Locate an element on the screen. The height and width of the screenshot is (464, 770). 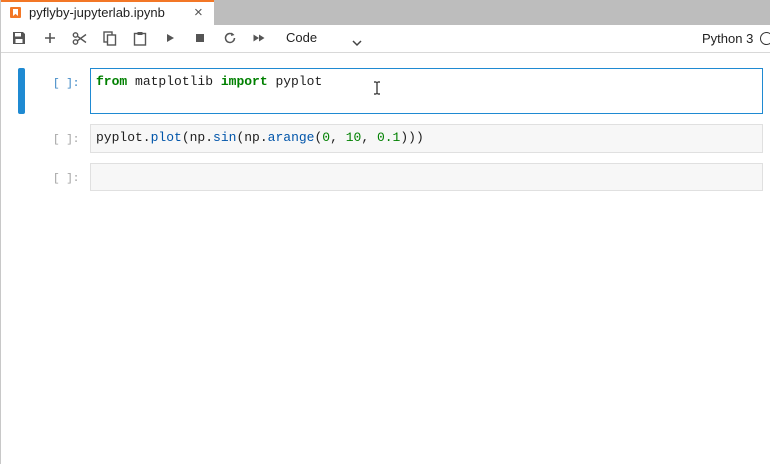
tab-notebook: pyflyby-jupyterlab.ipynb × is located at coordinates (107, 12).